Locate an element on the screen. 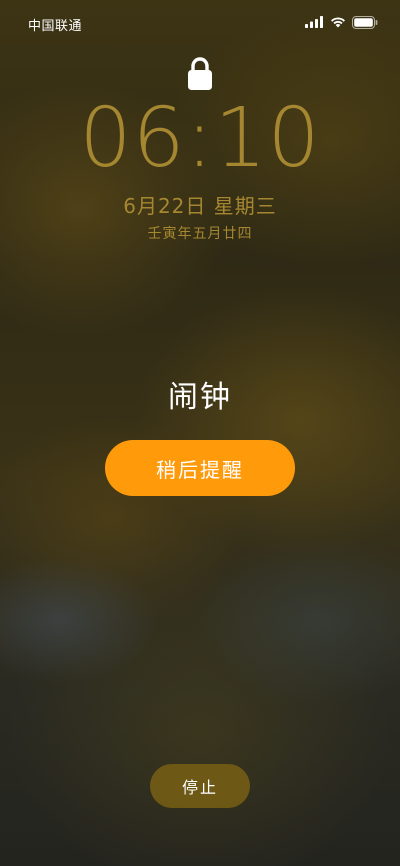  snooze-button: 稍后提醒 is located at coordinates (200, 468).